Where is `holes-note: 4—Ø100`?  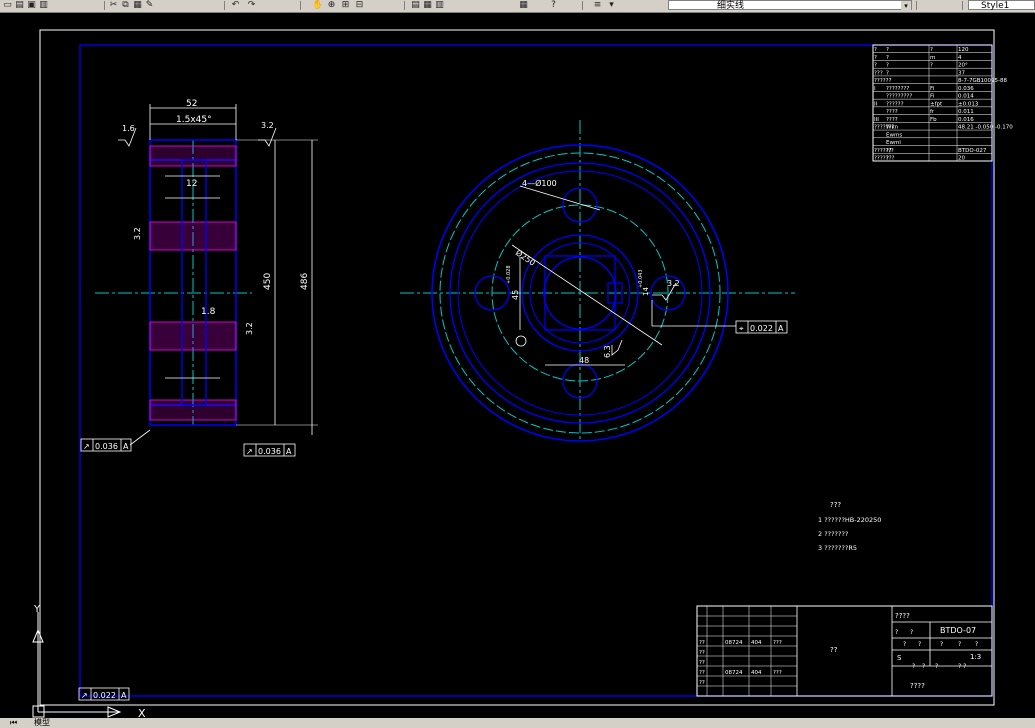
holes-note: 4—Ø100 is located at coordinates (539, 183).